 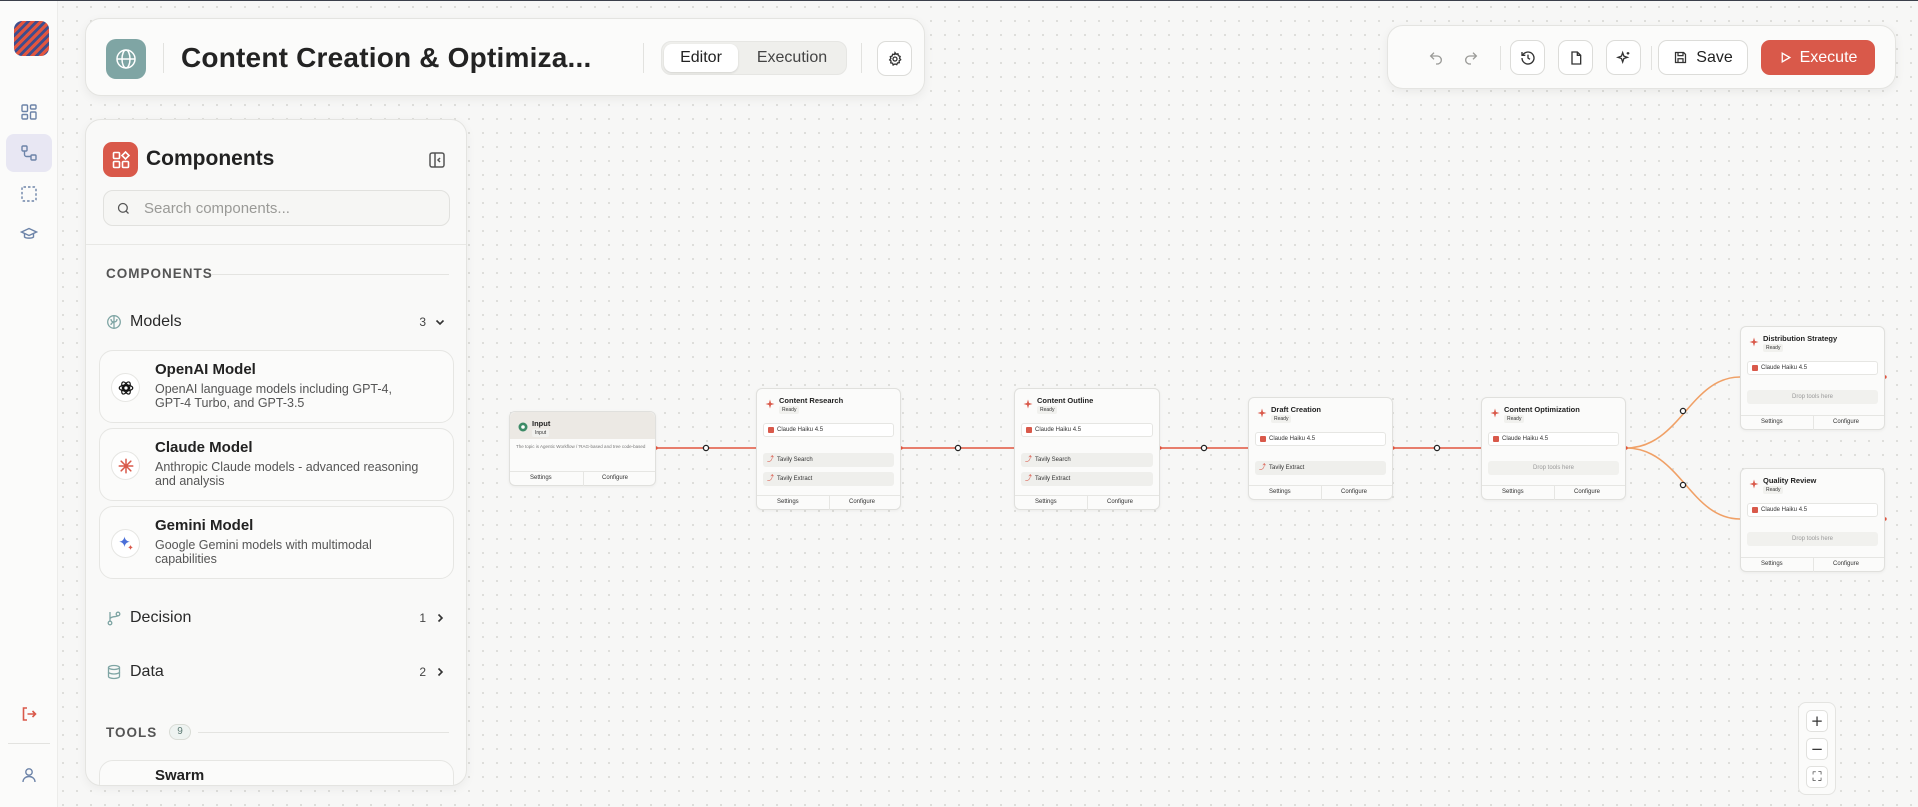 What do you see at coordinates (276, 672) in the screenshot?
I see `category-data: Data 2` at bounding box center [276, 672].